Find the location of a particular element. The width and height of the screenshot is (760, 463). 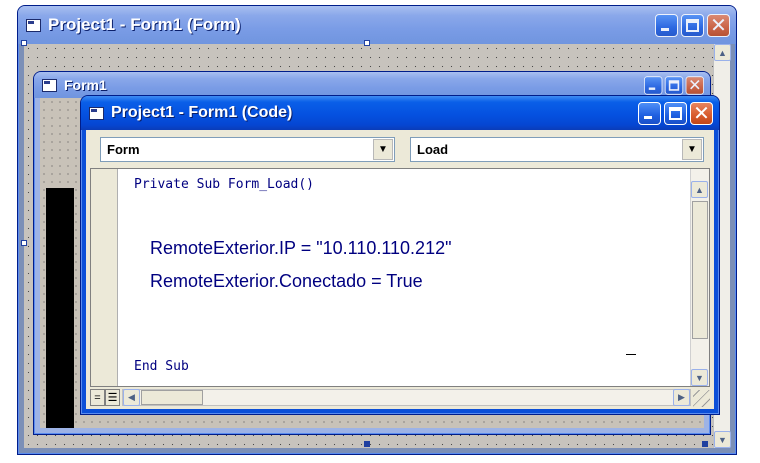

scroll-left-button: ◀ is located at coordinates (131, 397).